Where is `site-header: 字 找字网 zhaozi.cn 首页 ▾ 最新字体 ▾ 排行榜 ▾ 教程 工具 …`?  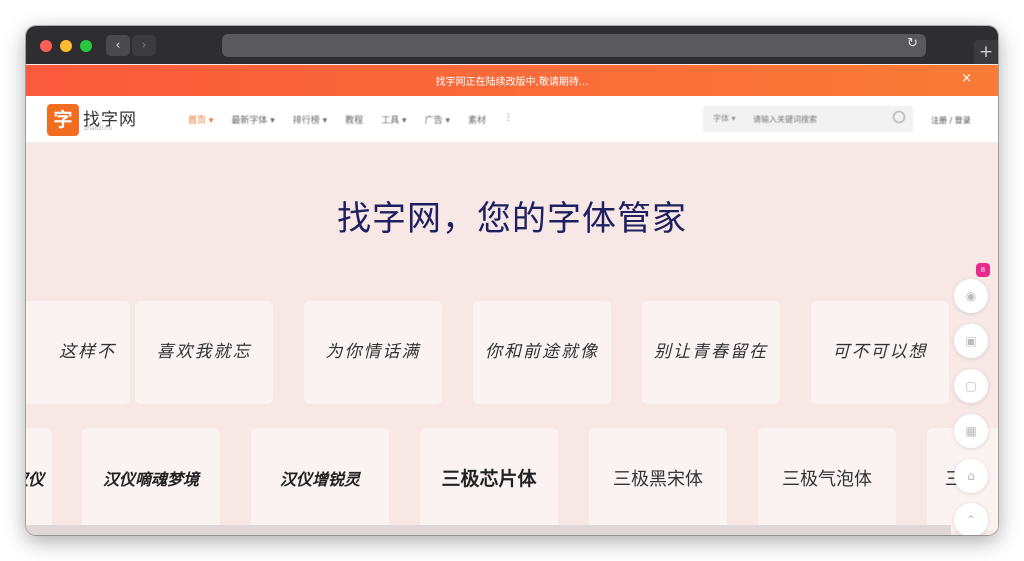
site-header: 字 找字网 zhaozi.cn 首页 ▾ 最新字体 ▾ 排行榜 ▾ 教程 工具 … is located at coordinates (512, 119).